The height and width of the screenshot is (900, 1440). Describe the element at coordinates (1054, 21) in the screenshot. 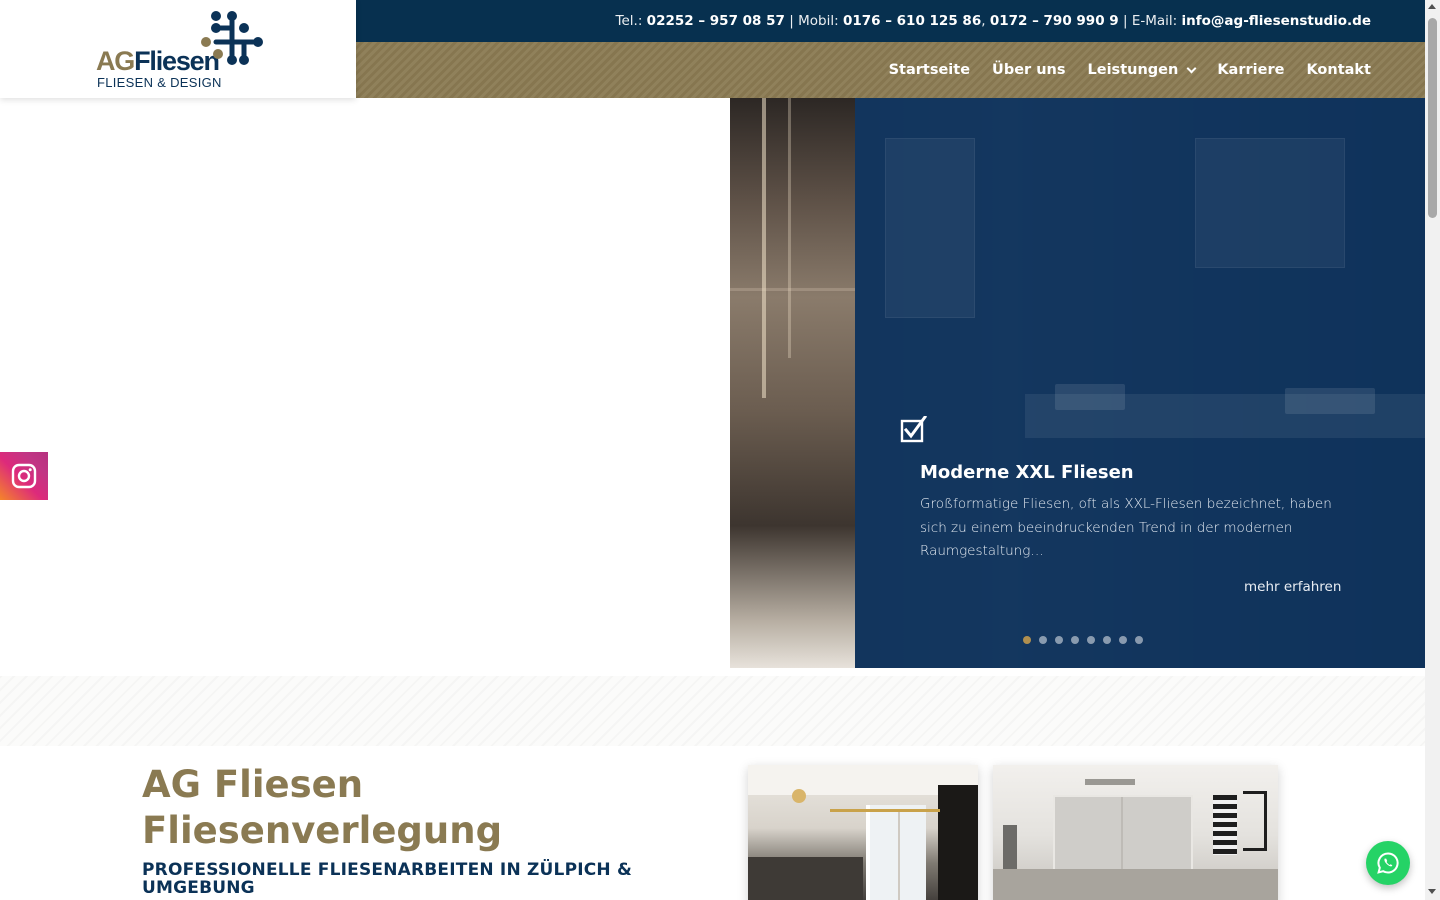

I see `mobile-link-2: 0172 – 790 990 9` at that location.